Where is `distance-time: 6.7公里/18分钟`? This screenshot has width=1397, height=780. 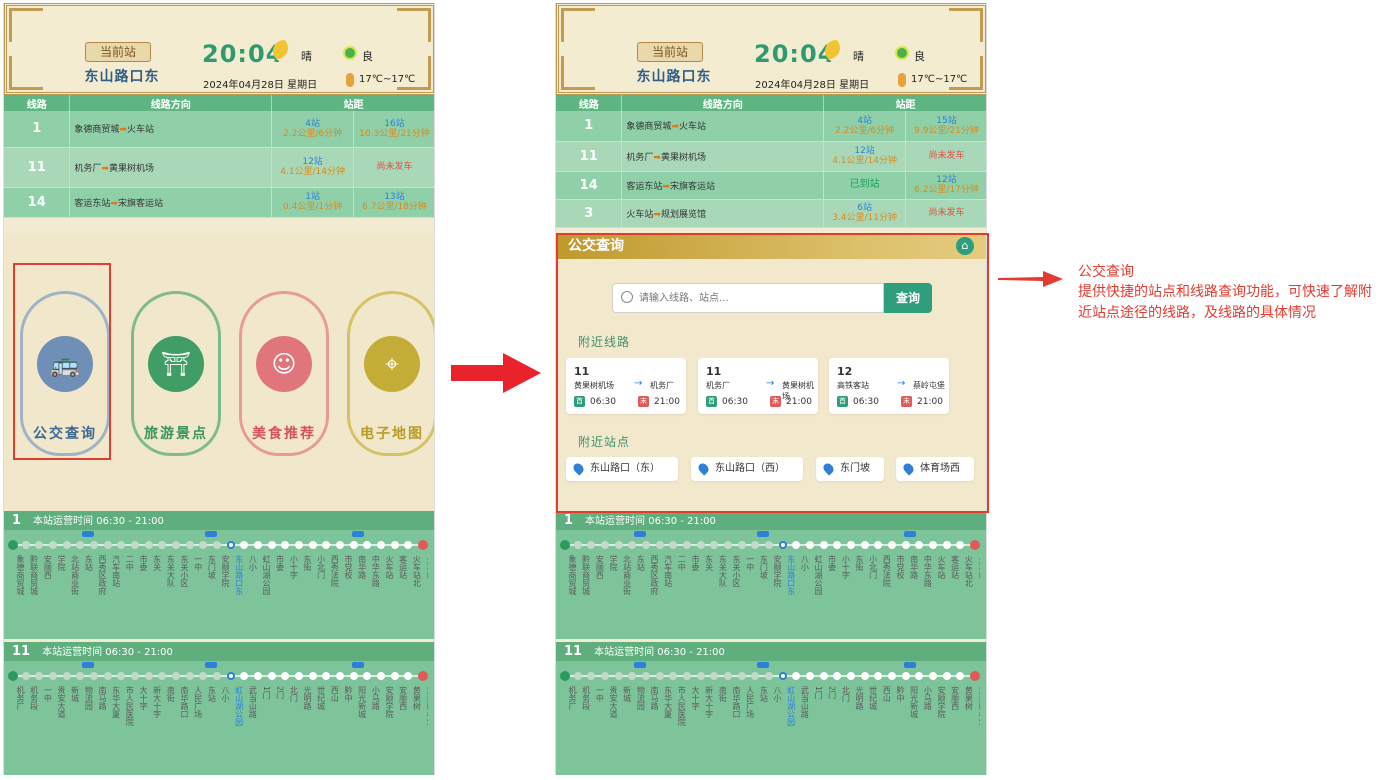
distance-time: 6.7公里/18分钟 is located at coordinates (394, 207).